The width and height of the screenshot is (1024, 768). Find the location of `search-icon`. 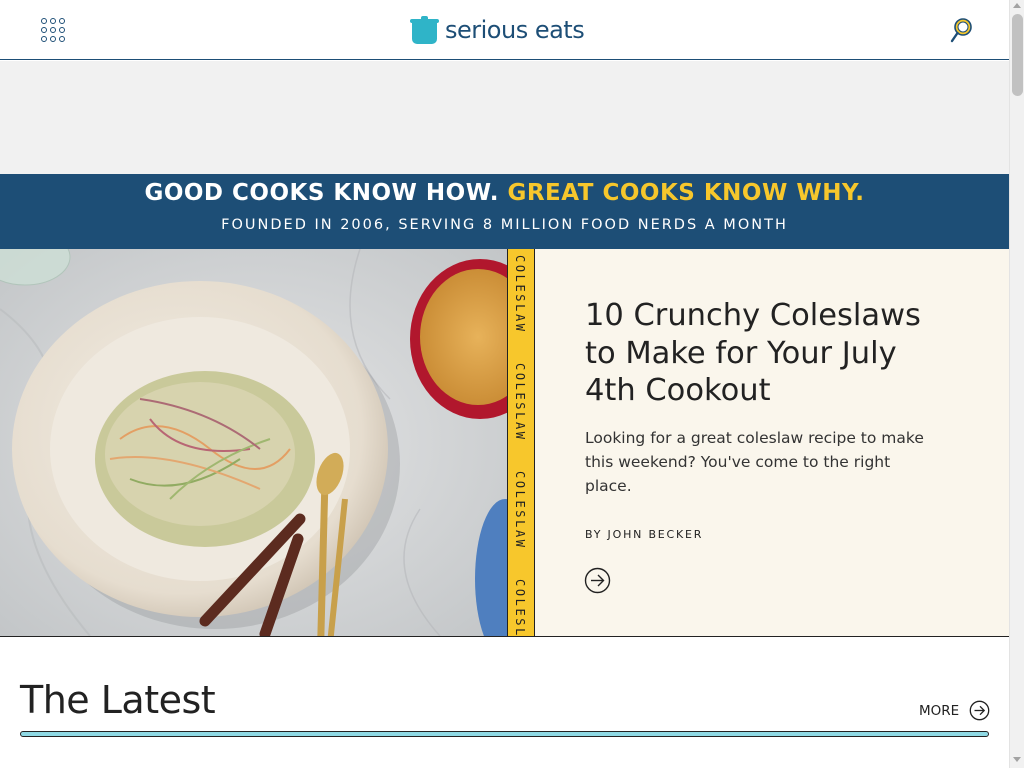

search-icon is located at coordinates (962, 30).